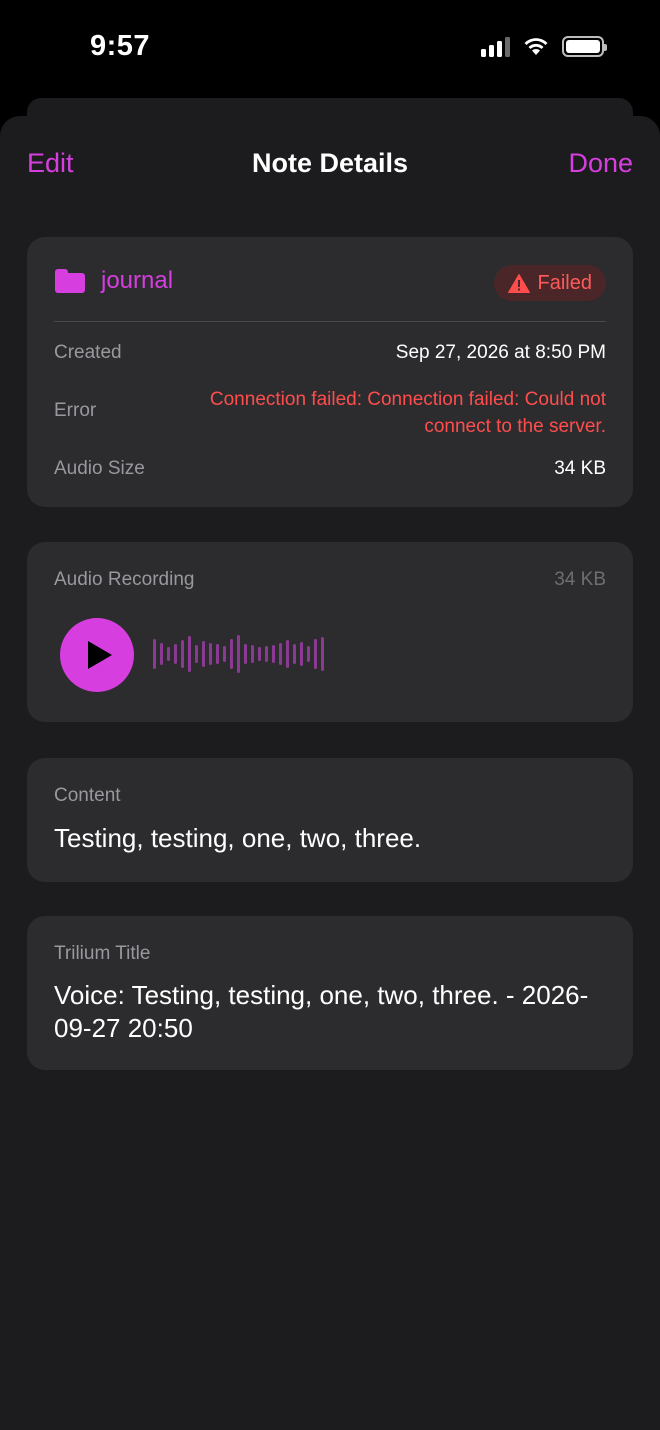 This screenshot has width=660, height=1430. What do you see at coordinates (584, 46) in the screenshot?
I see `battery-icon` at bounding box center [584, 46].